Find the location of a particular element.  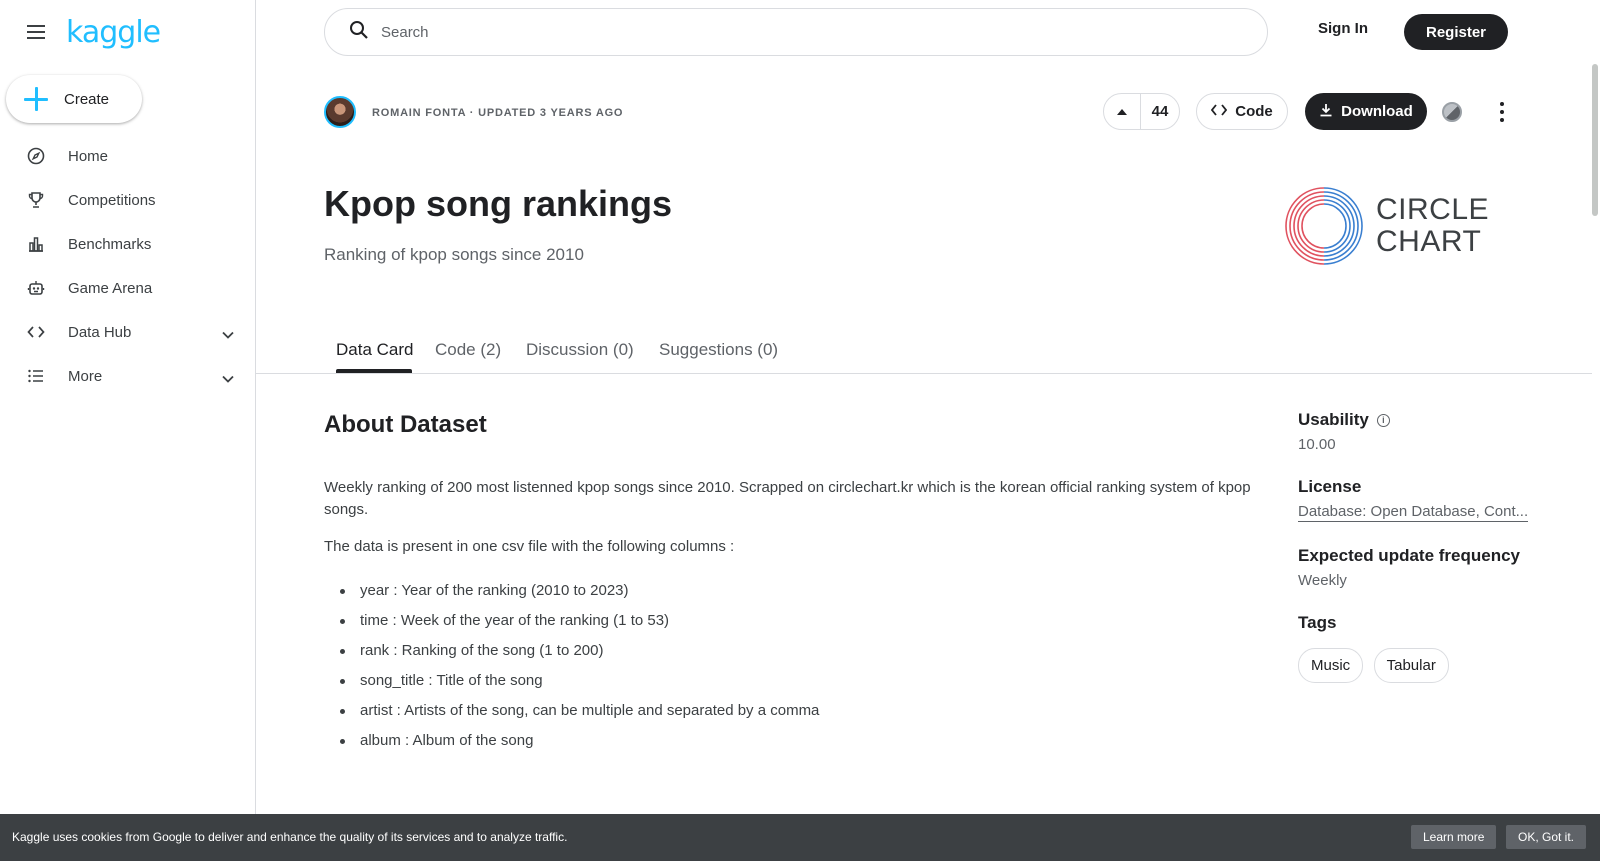

create-label: Create is located at coordinates (87, 99).